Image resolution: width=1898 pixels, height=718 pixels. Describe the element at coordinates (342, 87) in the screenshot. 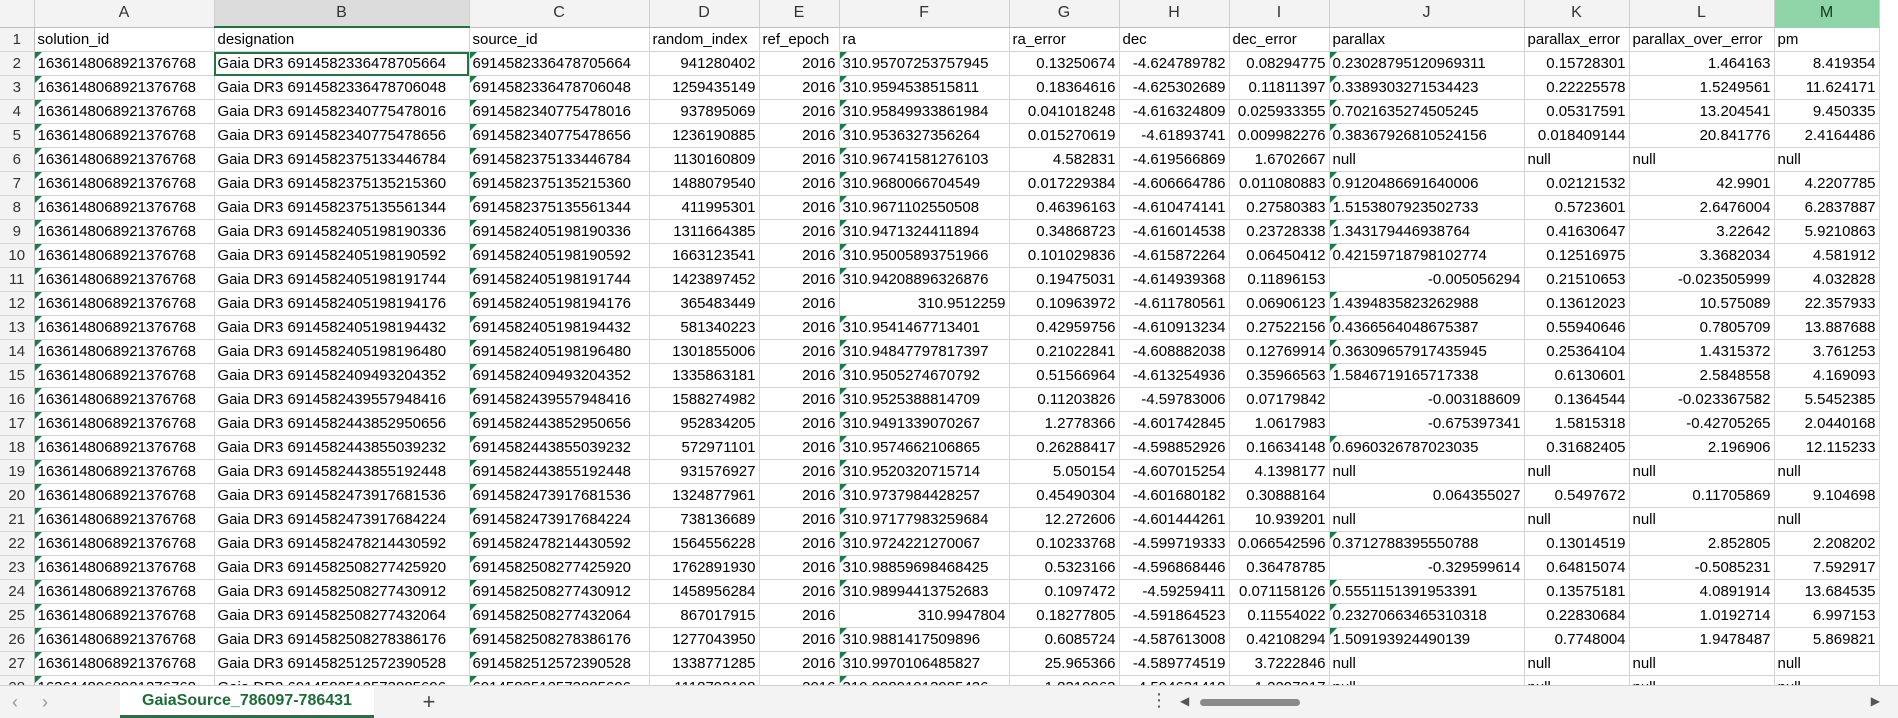

I see `table-cell: Gaia DR3 6914582336478706048` at that location.